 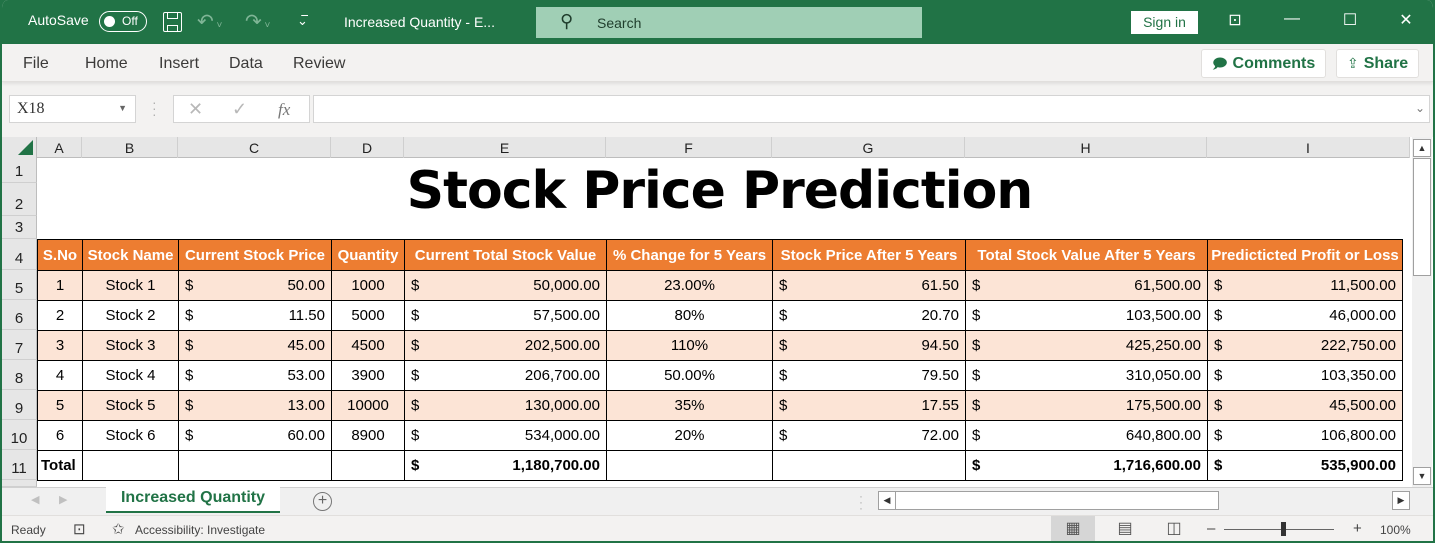 What do you see at coordinates (130, 315) in the screenshot?
I see `cell-stock-name: Stock 2` at bounding box center [130, 315].